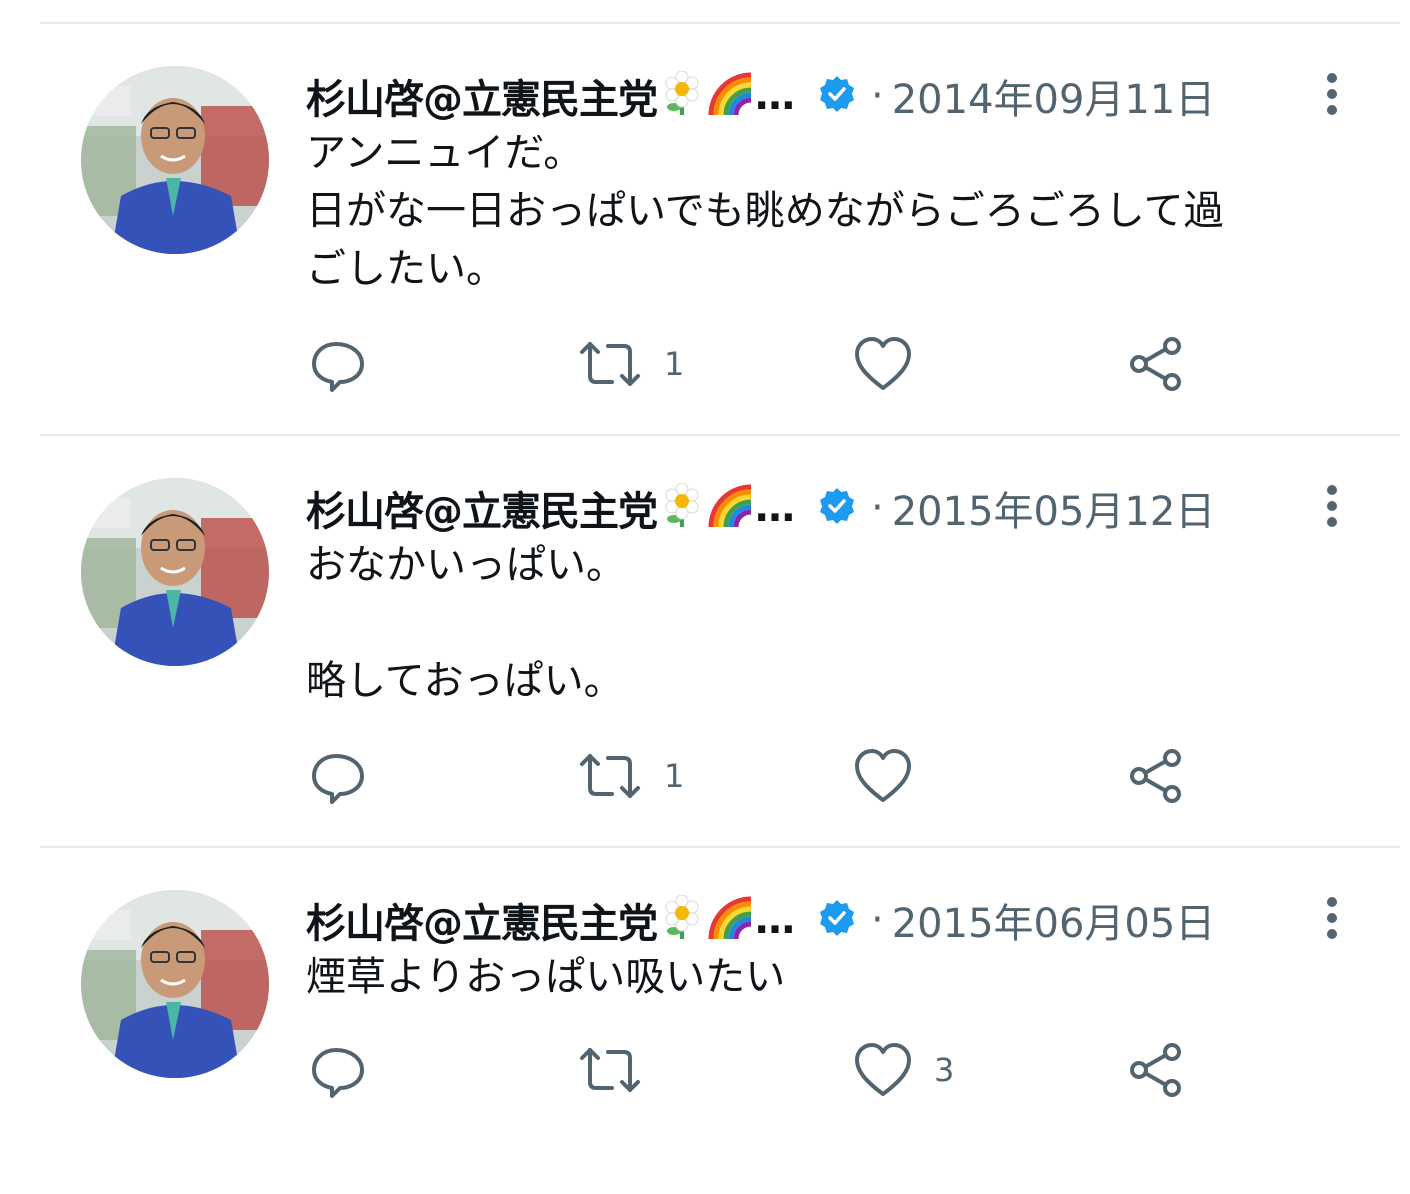  Describe the element at coordinates (546, 977) in the screenshot. I see `tweet-text: 煙草よりおっぱい吸いたい` at that location.